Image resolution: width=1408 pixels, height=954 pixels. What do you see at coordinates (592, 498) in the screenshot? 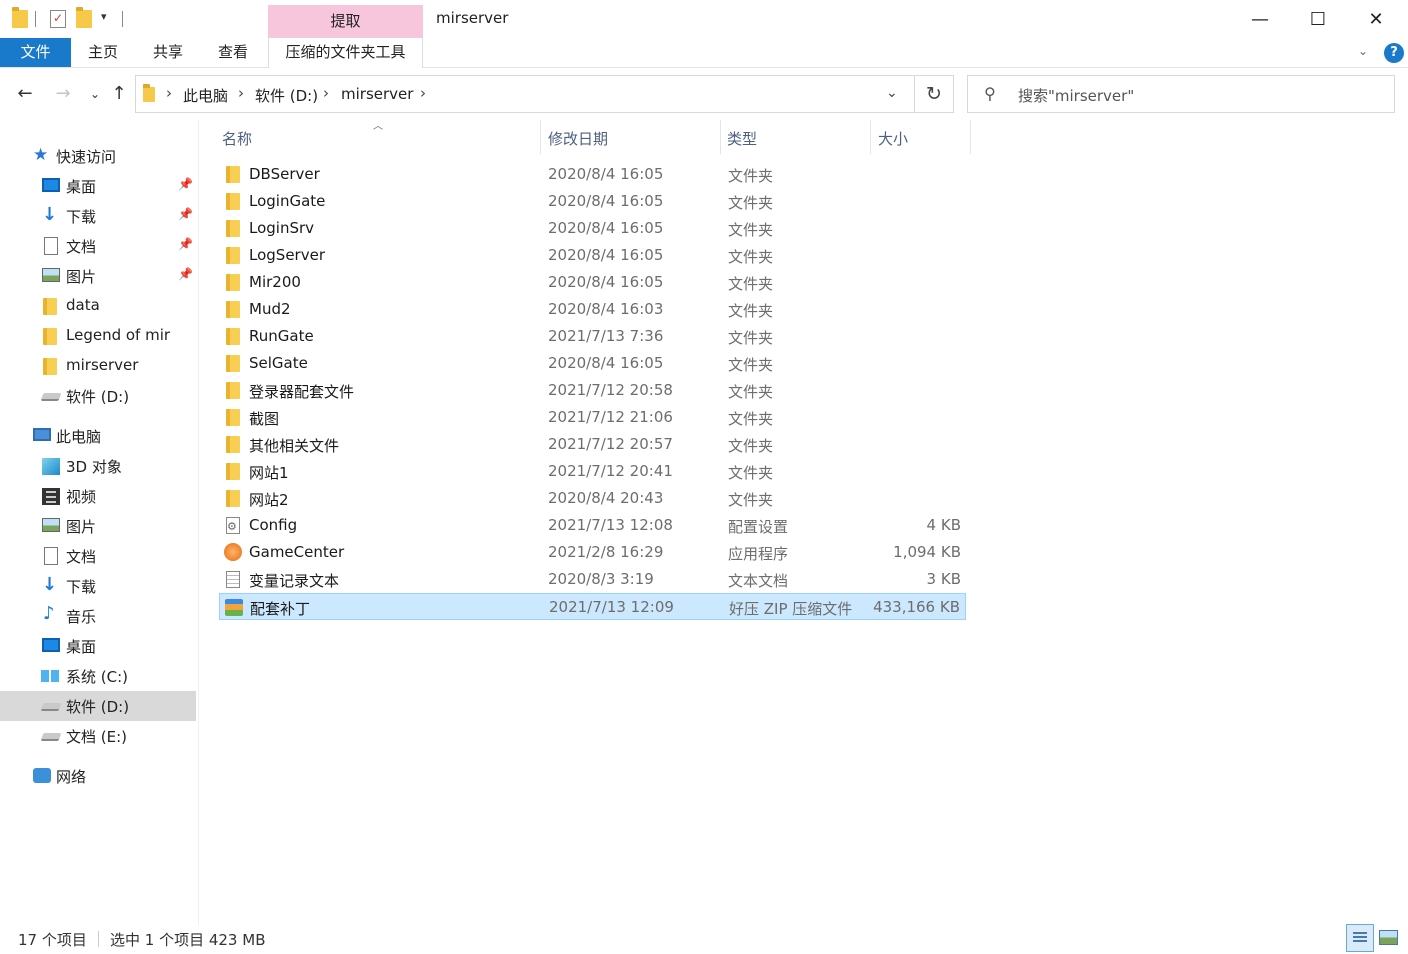
I see `file-row: 网站2 2020/8/4 20:43 文件夹` at bounding box center [592, 498].